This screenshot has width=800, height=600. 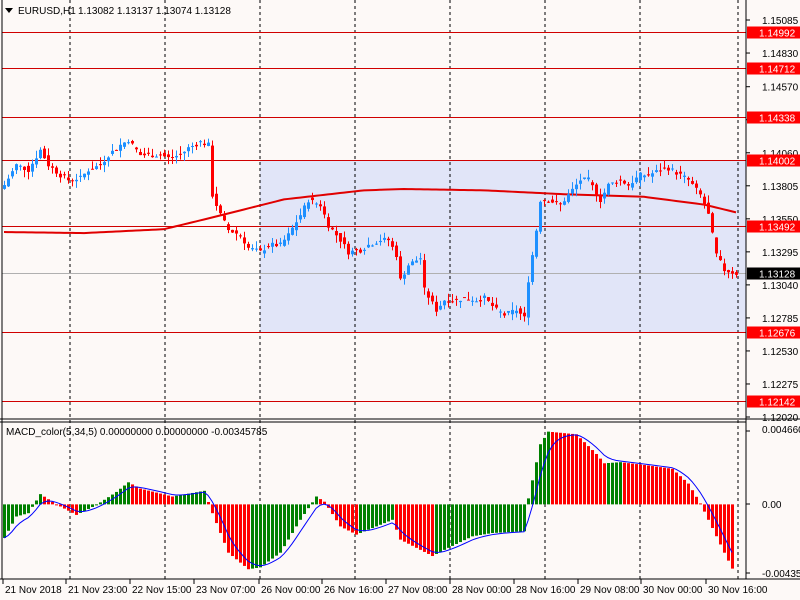 What do you see at coordinates (777, 34) in the screenshot?
I see `level-price-label: 1.14992` at bounding box center [777, 34].